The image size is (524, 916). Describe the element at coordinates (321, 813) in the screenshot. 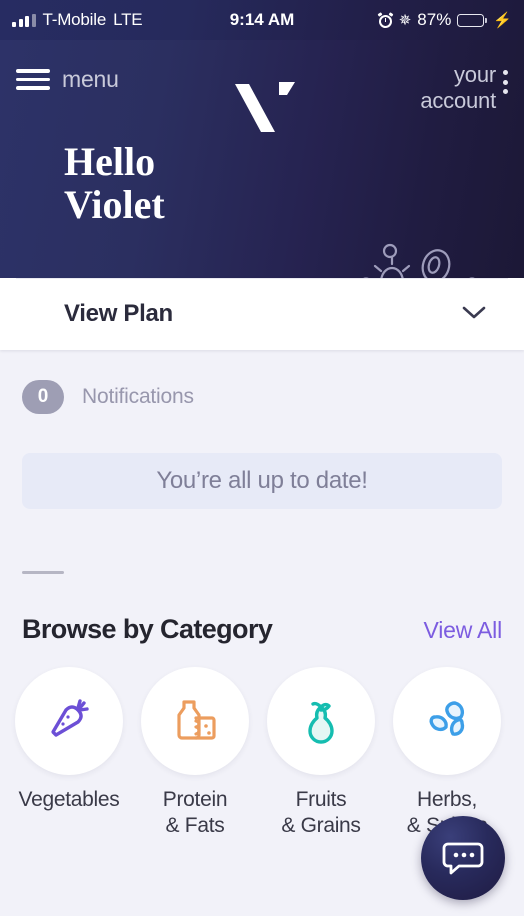

I see `category-label: Fruits & Grains` at that location.